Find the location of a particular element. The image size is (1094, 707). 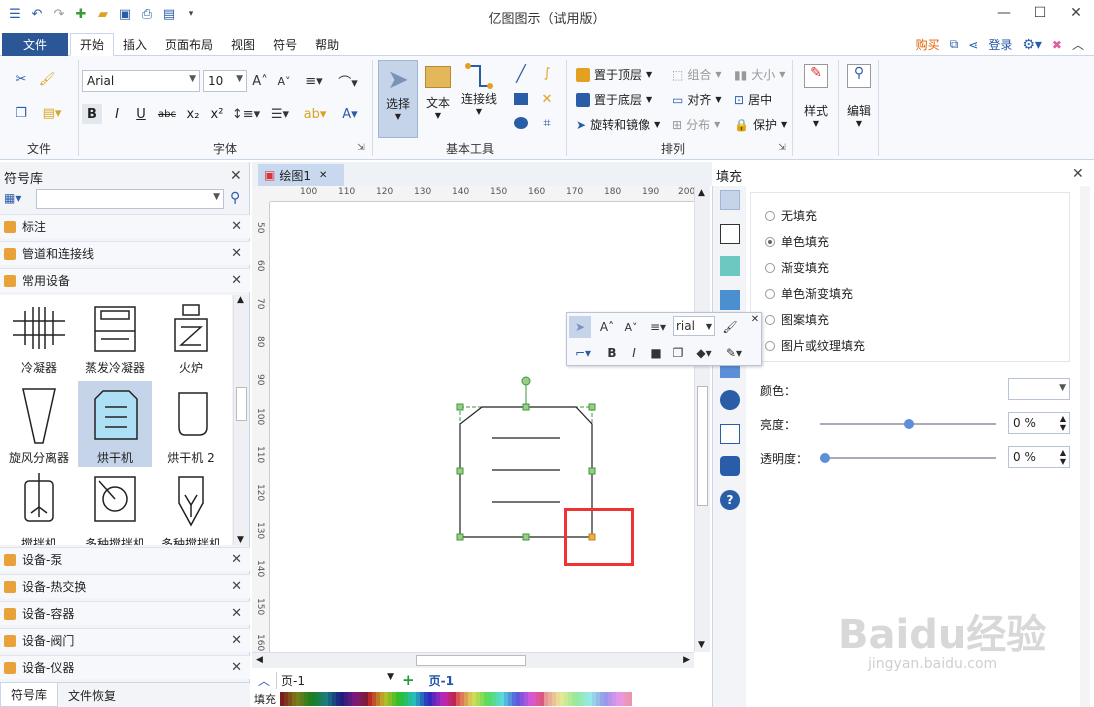

bring-to-front-button: 置于顶层 ▼ is located at coordinates (614, 74).